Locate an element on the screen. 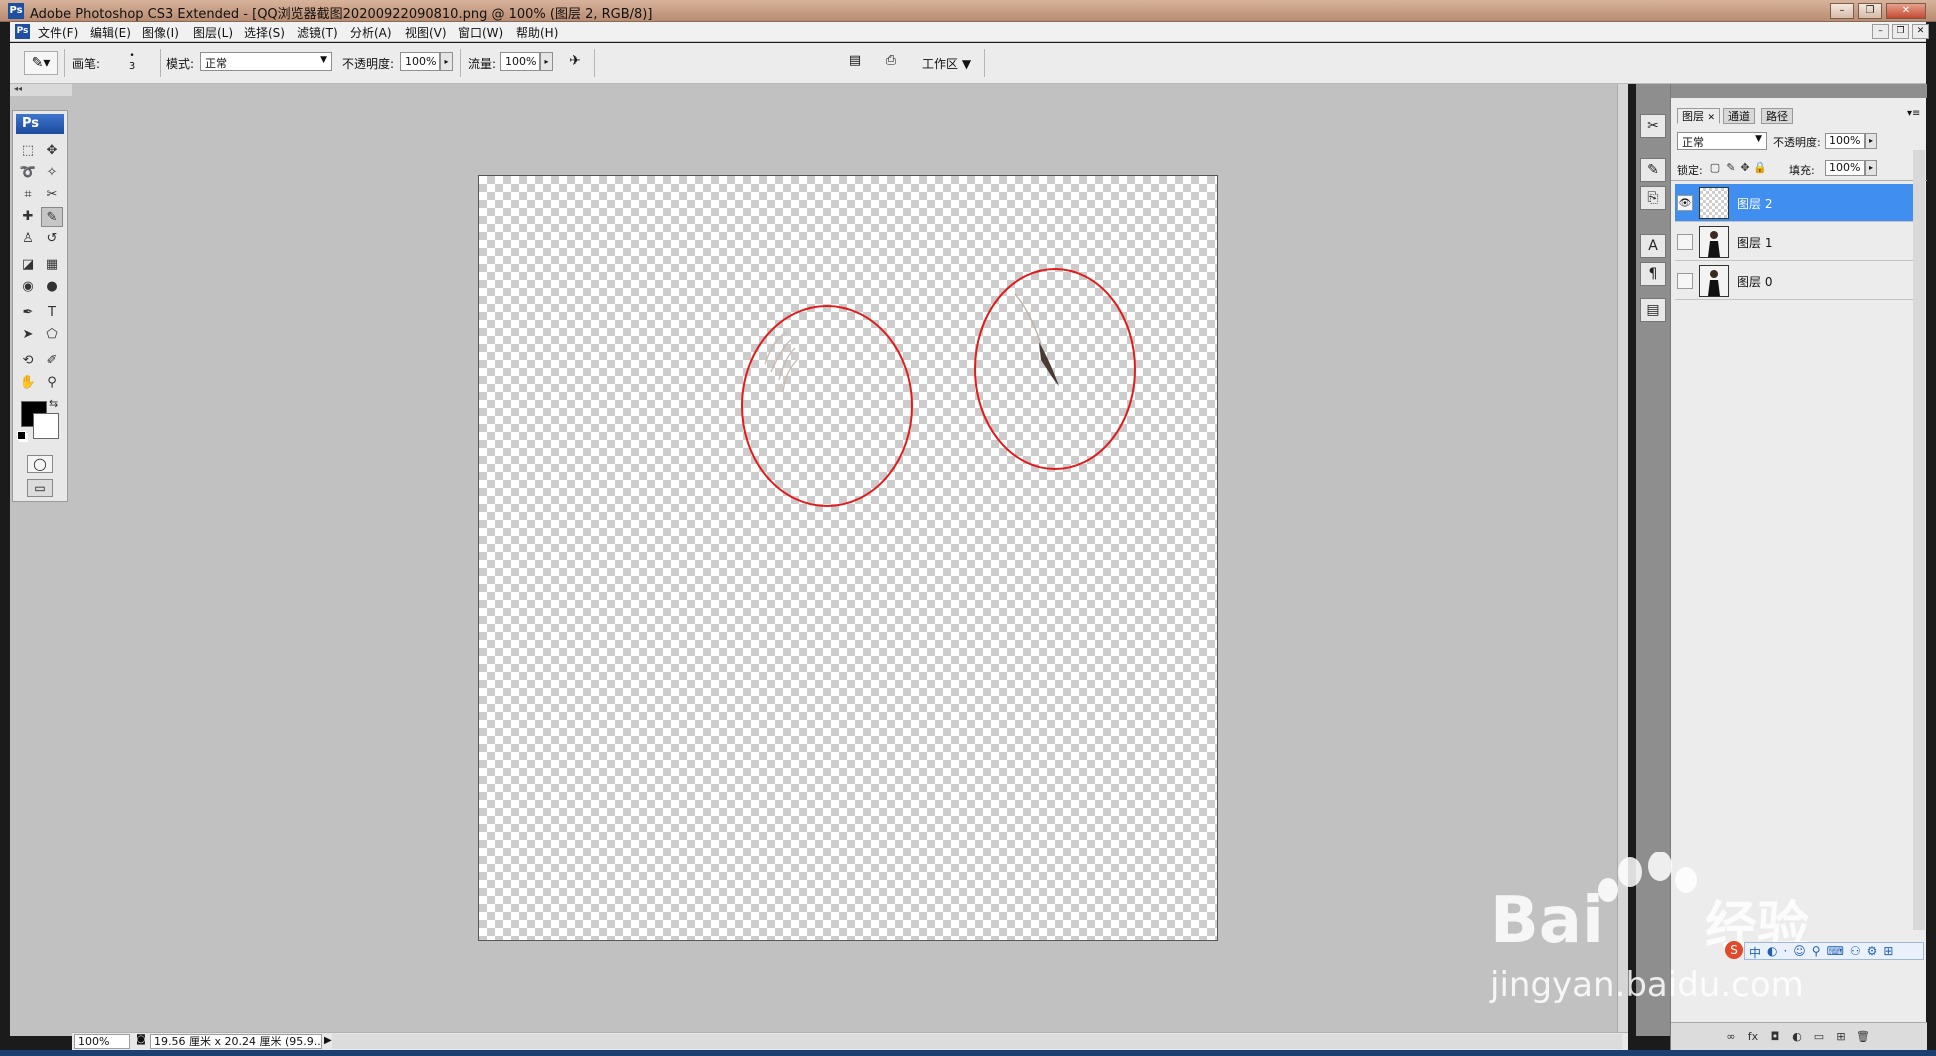 The height and width of the screenshot is (1056, 1936). brush-preset-icon: ✎ is located at coordinates (1653, 170).